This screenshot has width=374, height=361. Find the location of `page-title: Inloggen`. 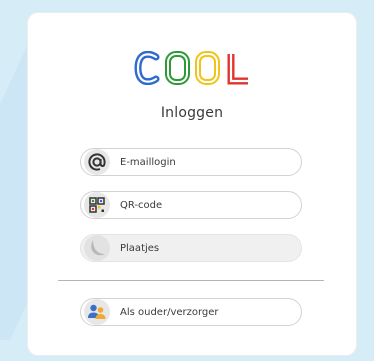

page-title: Inloggen is located at coordinates (192, 113).